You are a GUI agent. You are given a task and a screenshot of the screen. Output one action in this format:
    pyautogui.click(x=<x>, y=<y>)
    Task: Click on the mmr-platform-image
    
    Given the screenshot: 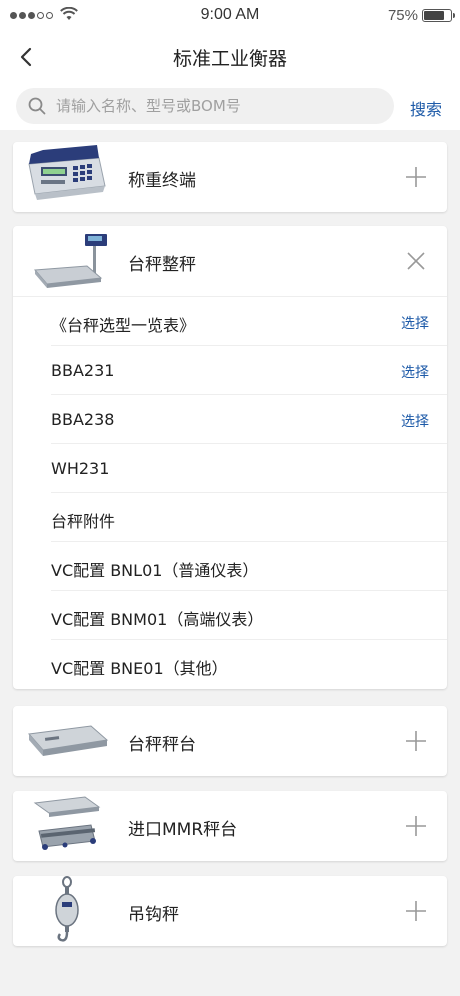 What is the action you would take?
    pyautogui.click(x=67, y=823)
    